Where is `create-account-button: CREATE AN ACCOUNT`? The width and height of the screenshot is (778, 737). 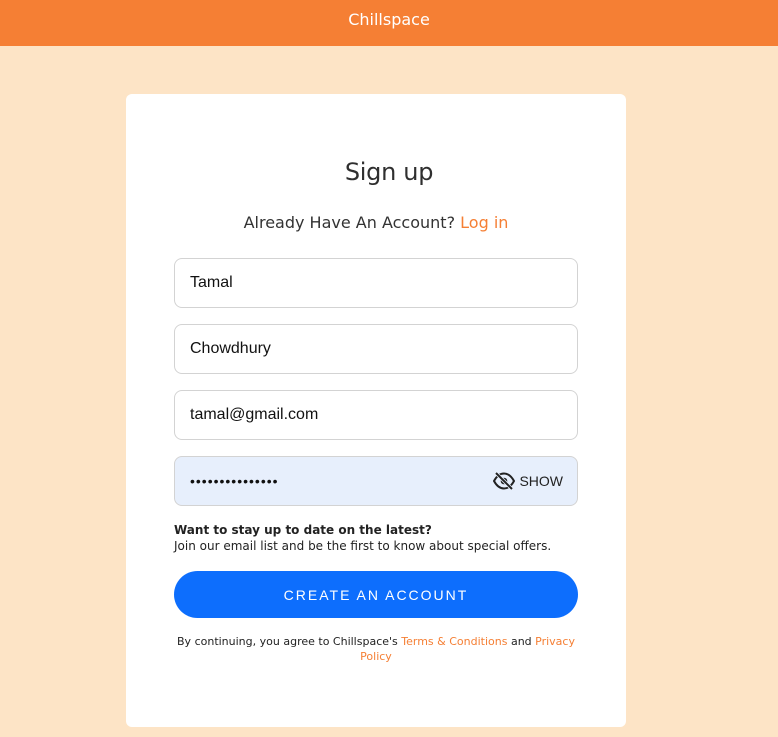 create-account-button: CREATE AN ACCOUNT is located at coordinates (376, 594).